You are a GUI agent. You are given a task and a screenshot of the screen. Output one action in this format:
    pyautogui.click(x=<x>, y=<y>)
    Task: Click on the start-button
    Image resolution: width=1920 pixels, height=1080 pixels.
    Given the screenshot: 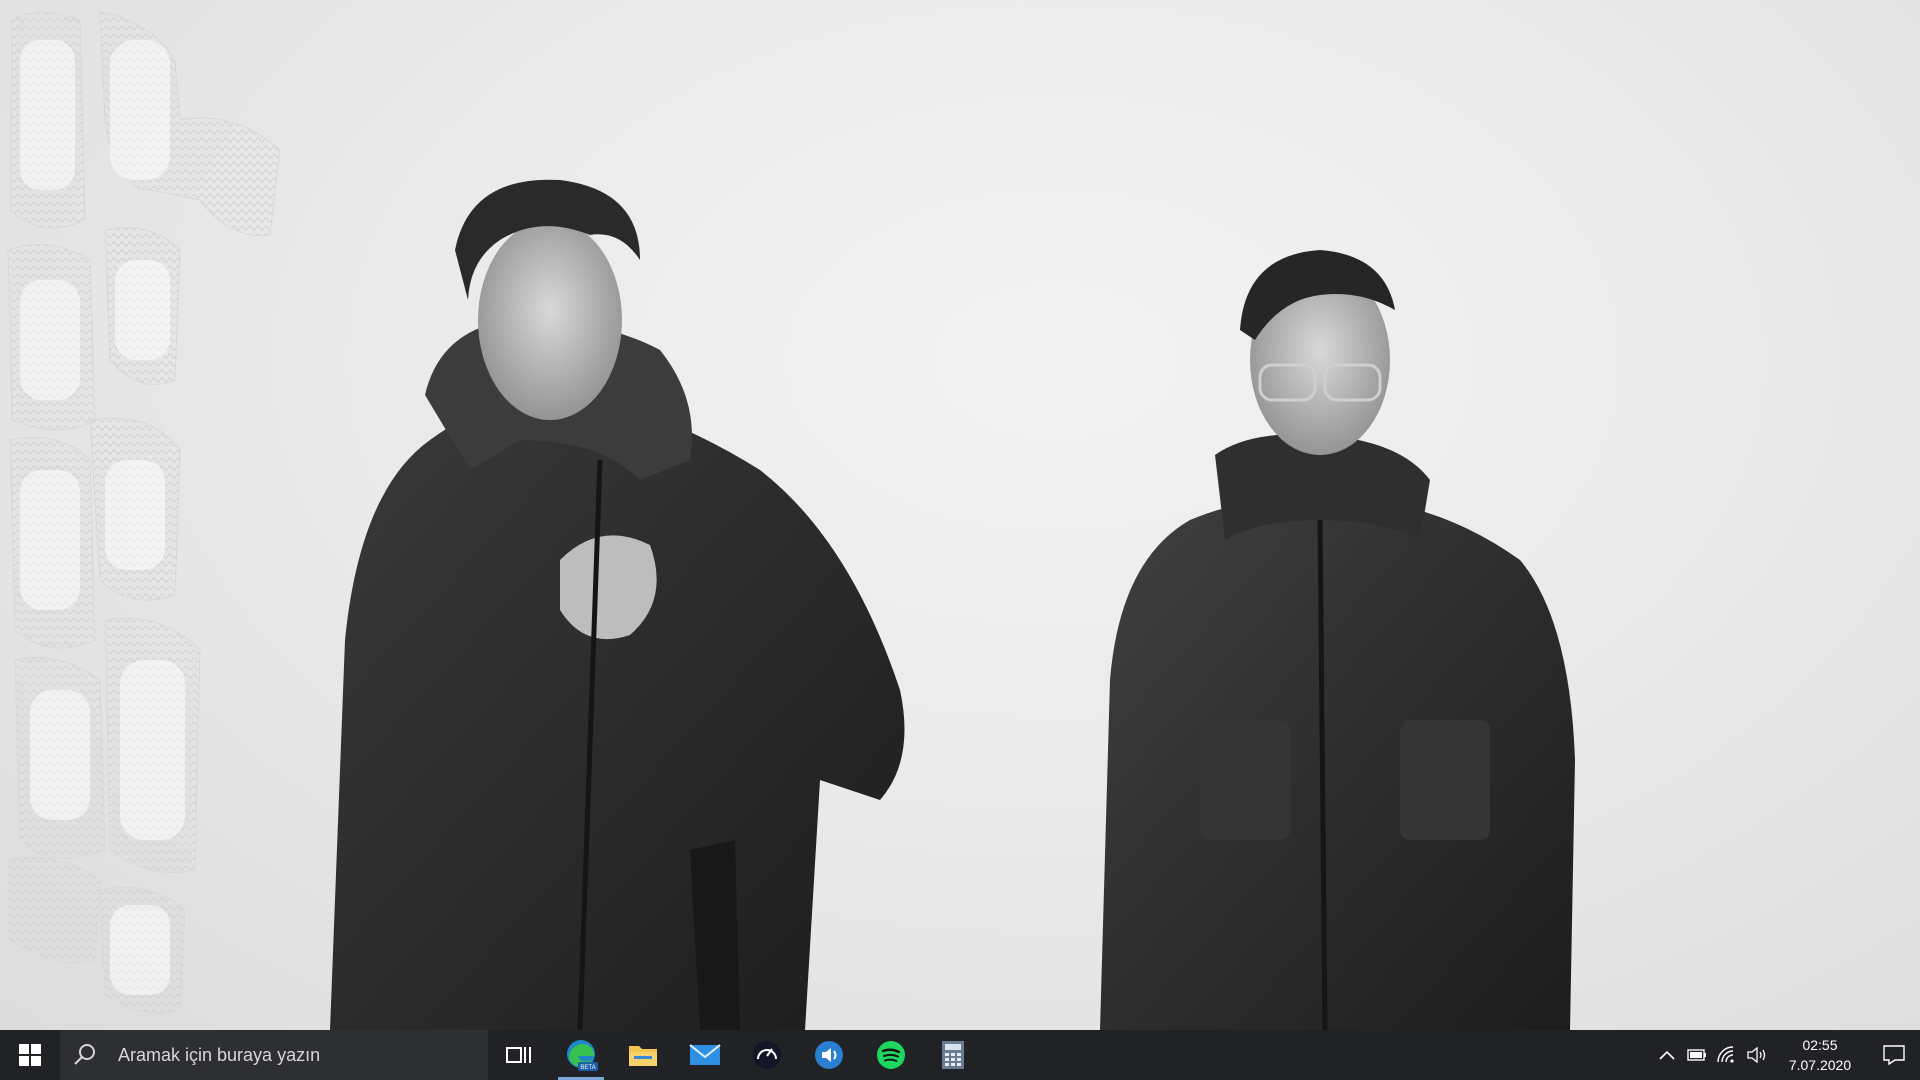 What is the action you would take?
    pyautogui.click(x=30, y=1055)
    